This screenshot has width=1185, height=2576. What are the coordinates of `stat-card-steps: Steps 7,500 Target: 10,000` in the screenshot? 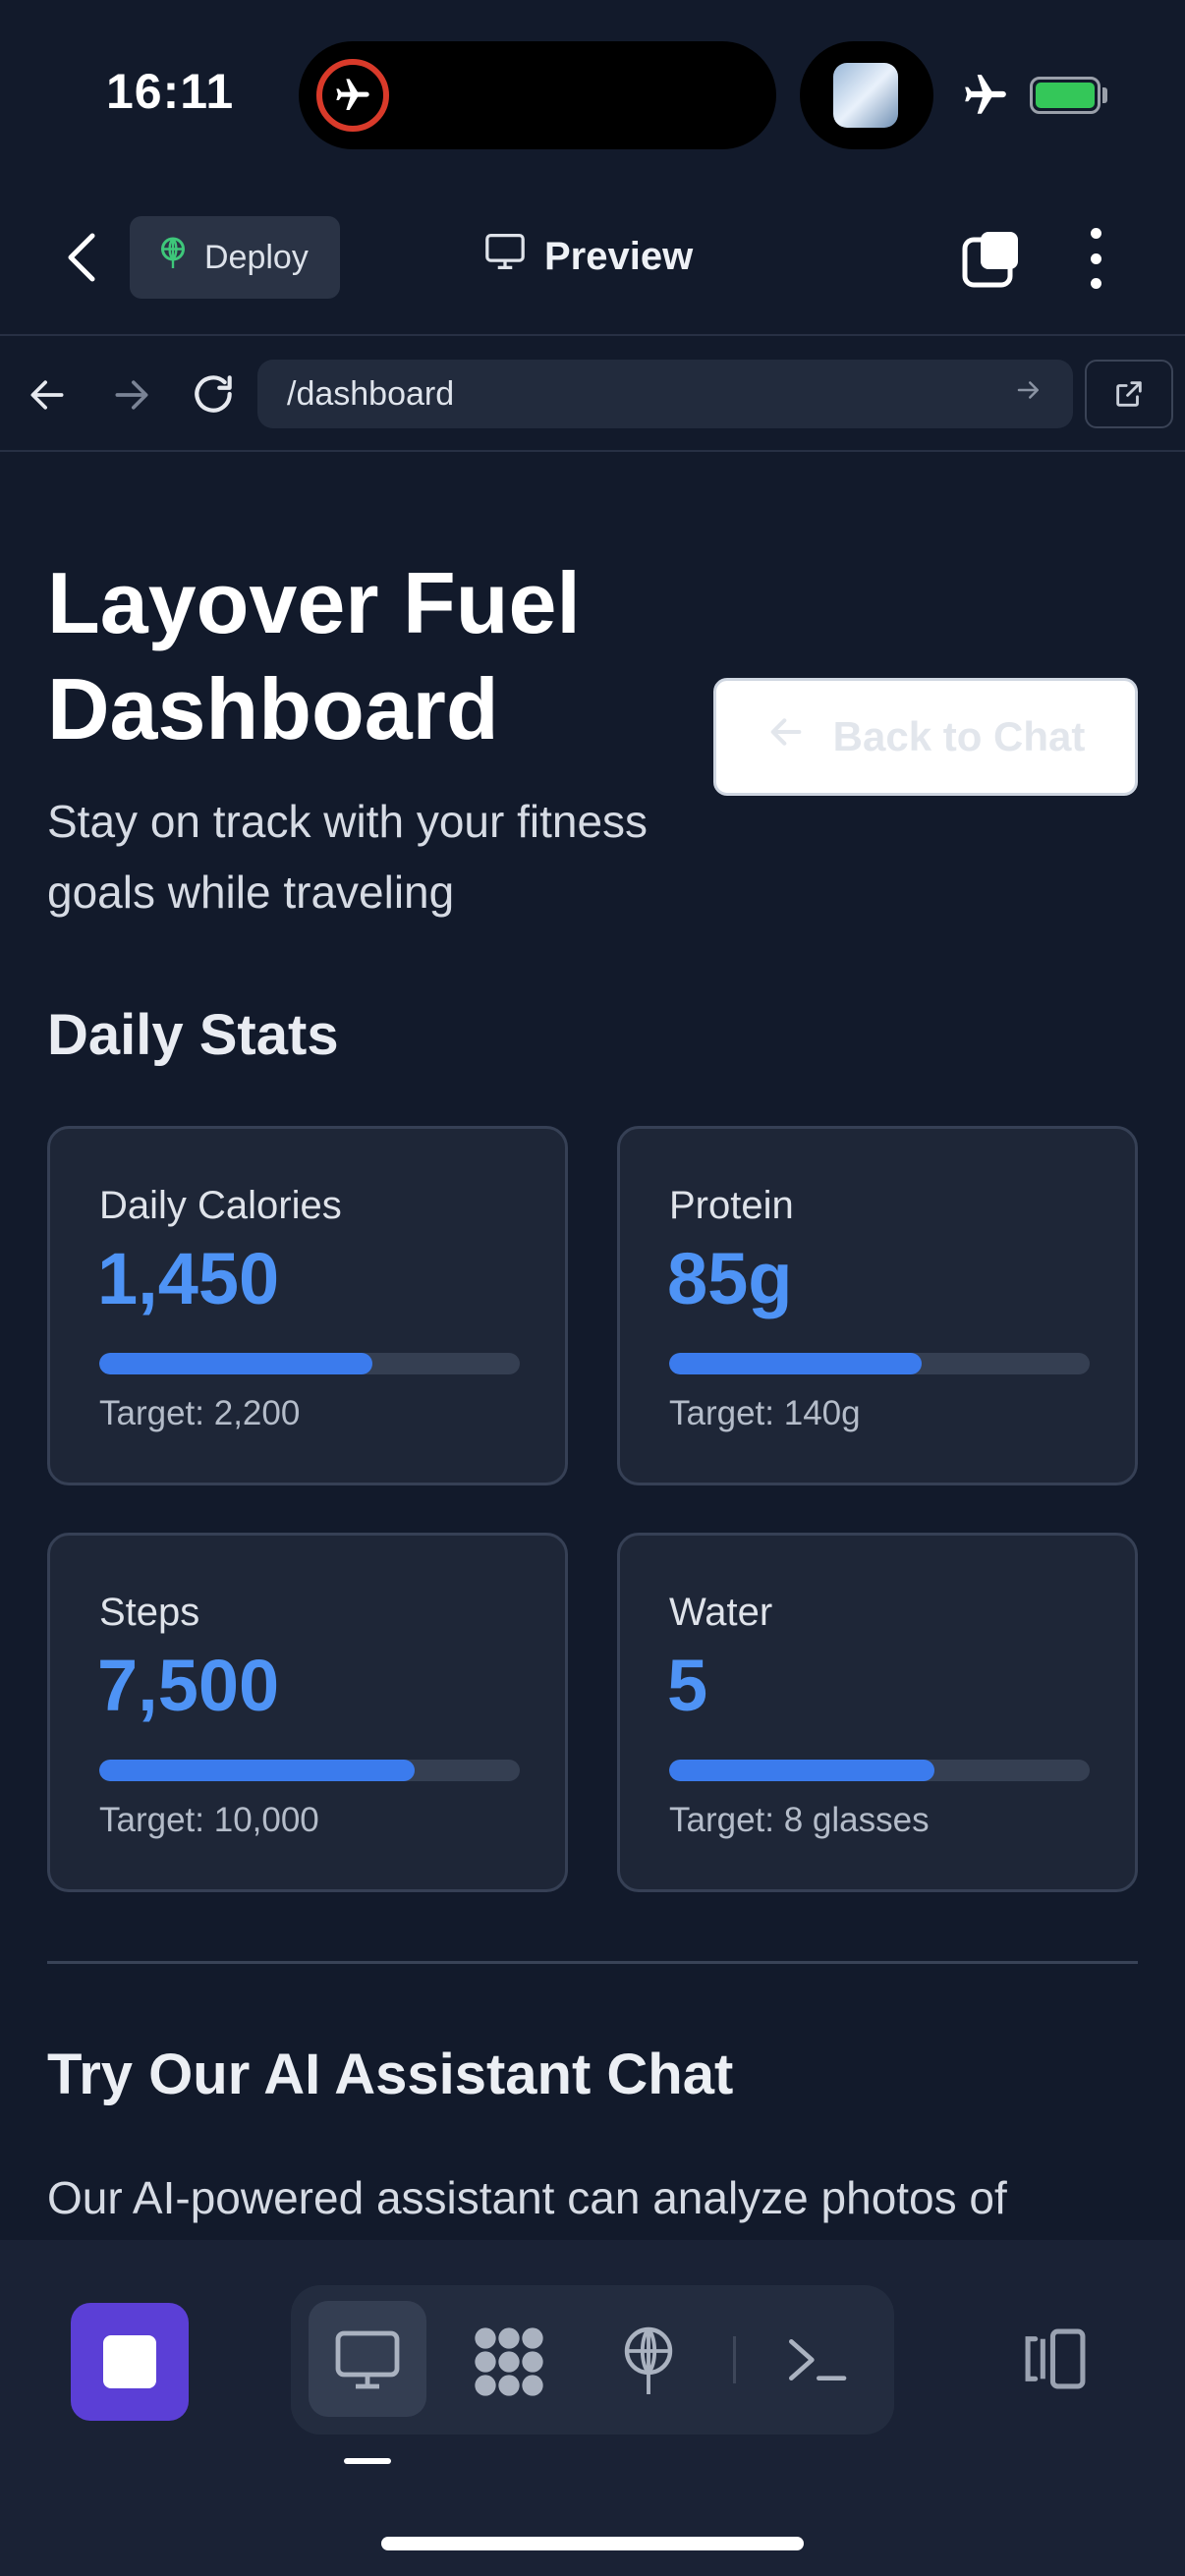 It's located at (308, 1712).